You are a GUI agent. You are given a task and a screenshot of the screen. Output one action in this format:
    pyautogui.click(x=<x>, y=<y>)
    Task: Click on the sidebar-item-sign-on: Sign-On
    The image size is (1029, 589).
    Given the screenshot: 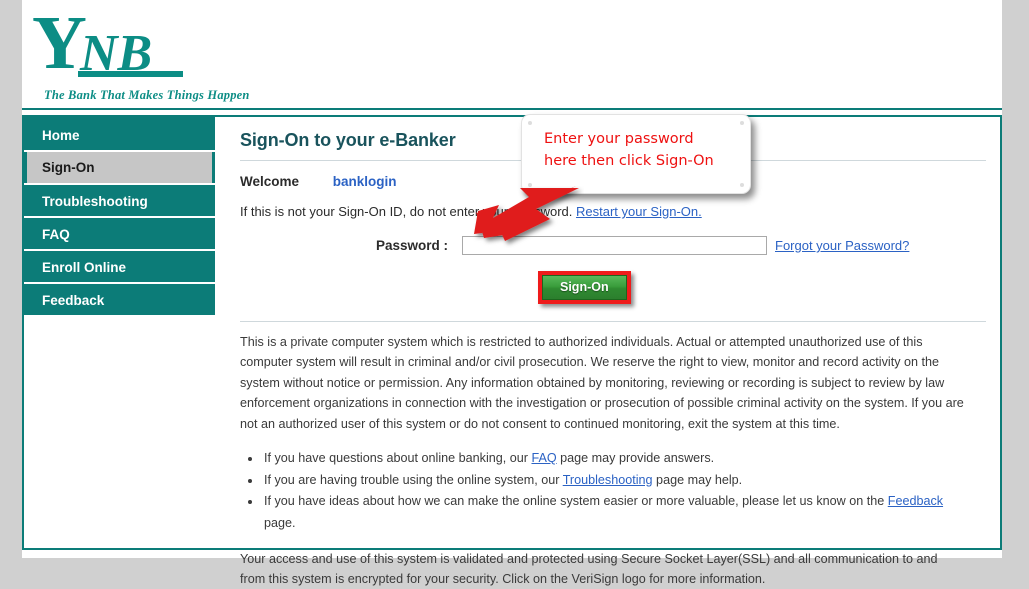 What is the action you would take?
    pyautogui.click(x=119, y=168)
    